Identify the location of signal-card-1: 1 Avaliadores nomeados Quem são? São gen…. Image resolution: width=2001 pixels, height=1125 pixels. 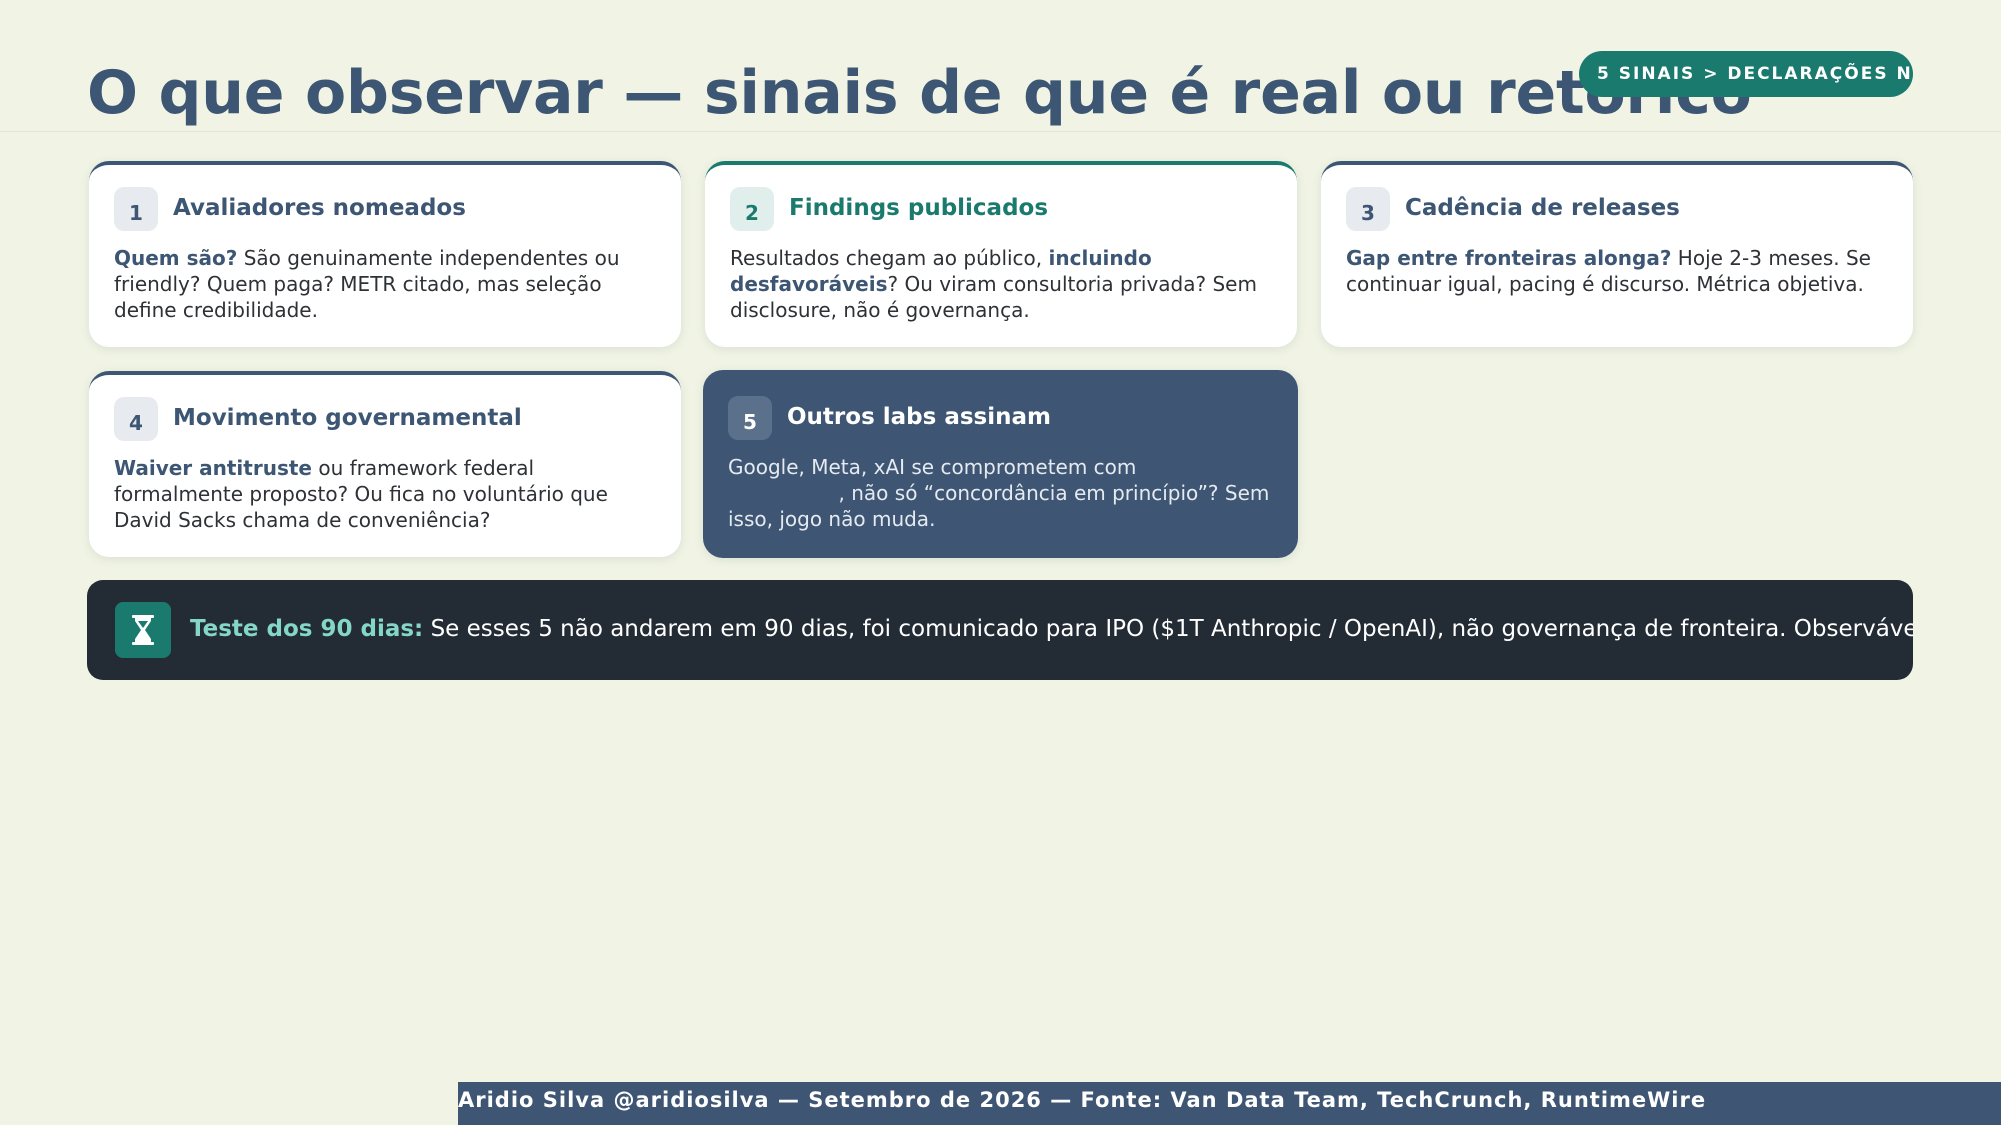
(385, 254).